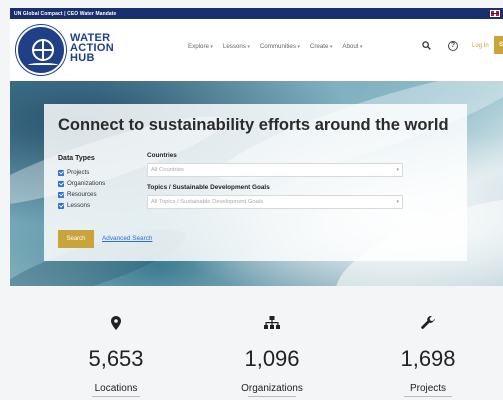 This screenshot has width=503, height=400. I want to click on checkbox-label: Resources, so click(82, 194).